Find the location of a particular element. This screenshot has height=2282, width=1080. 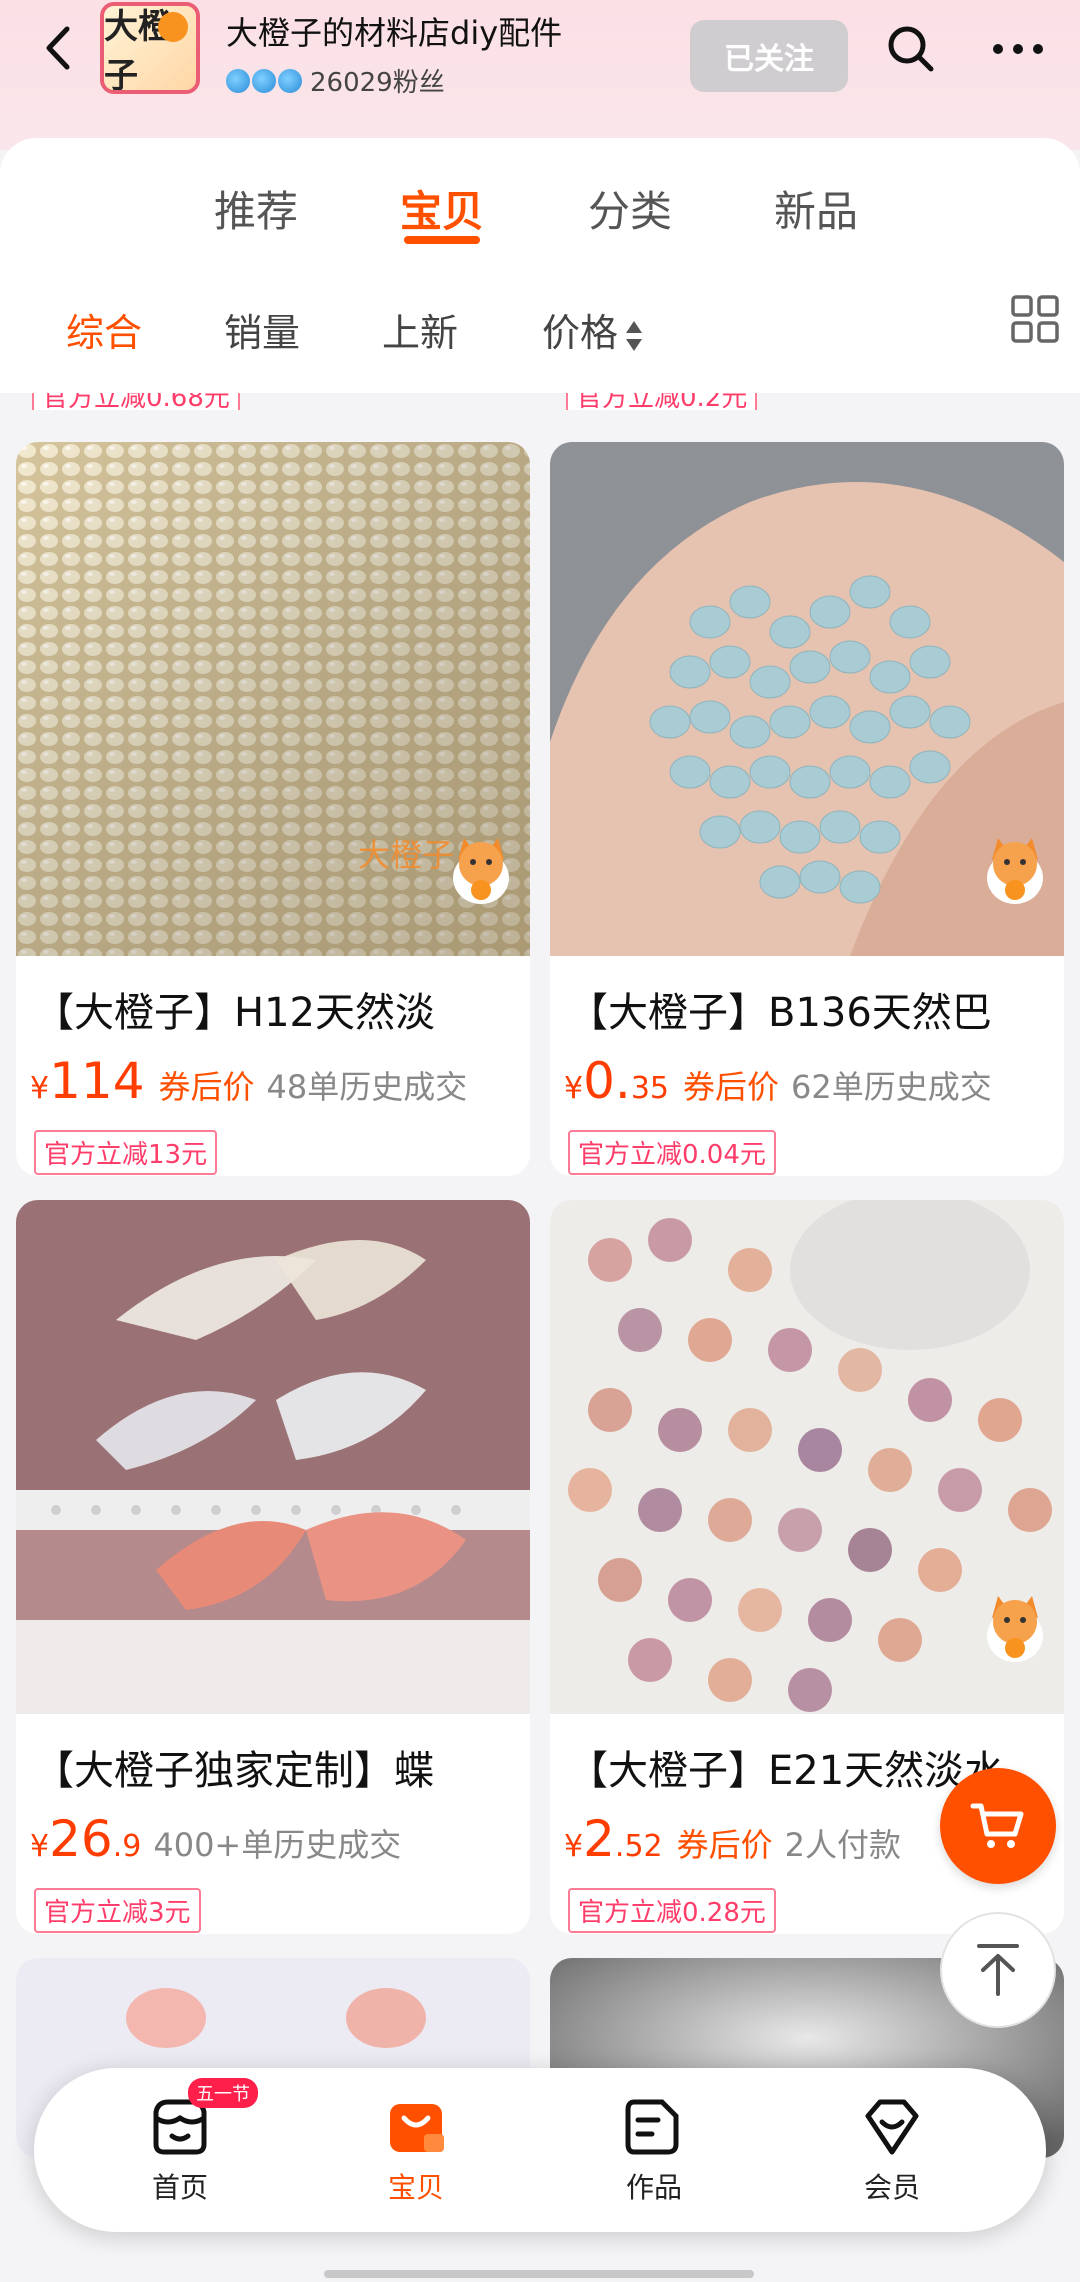

arrow-up-icon is located at coordinates (998, 1970).